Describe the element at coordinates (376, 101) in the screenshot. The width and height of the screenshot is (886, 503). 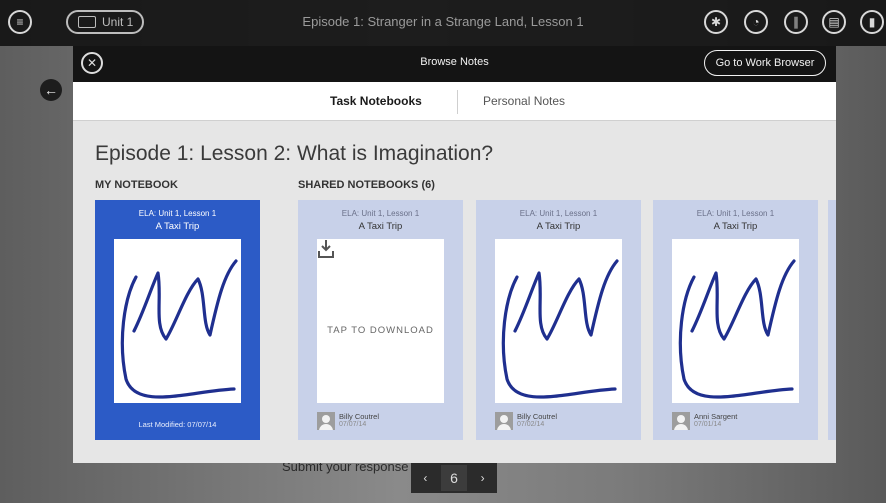
I see `tab-task-notebooks: Task Notebooks` at that location.